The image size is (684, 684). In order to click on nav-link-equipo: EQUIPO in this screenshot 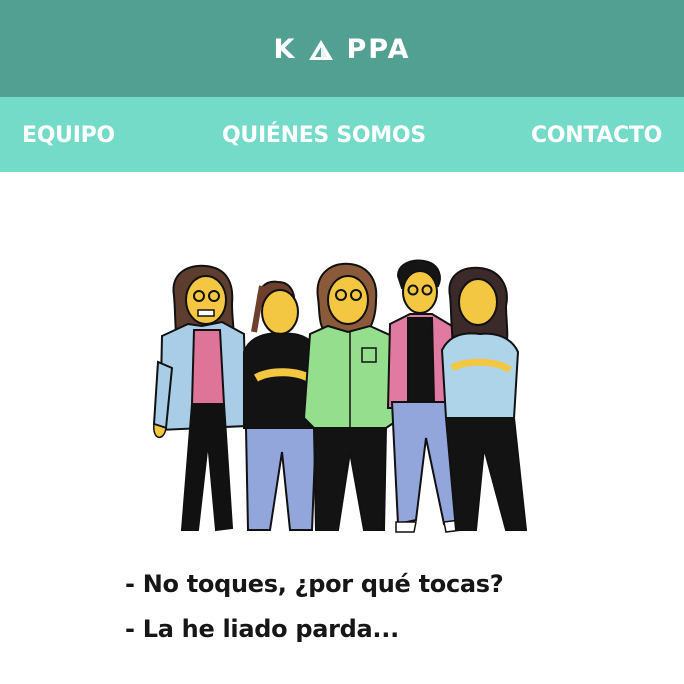, I will do `click(68, 136)`.